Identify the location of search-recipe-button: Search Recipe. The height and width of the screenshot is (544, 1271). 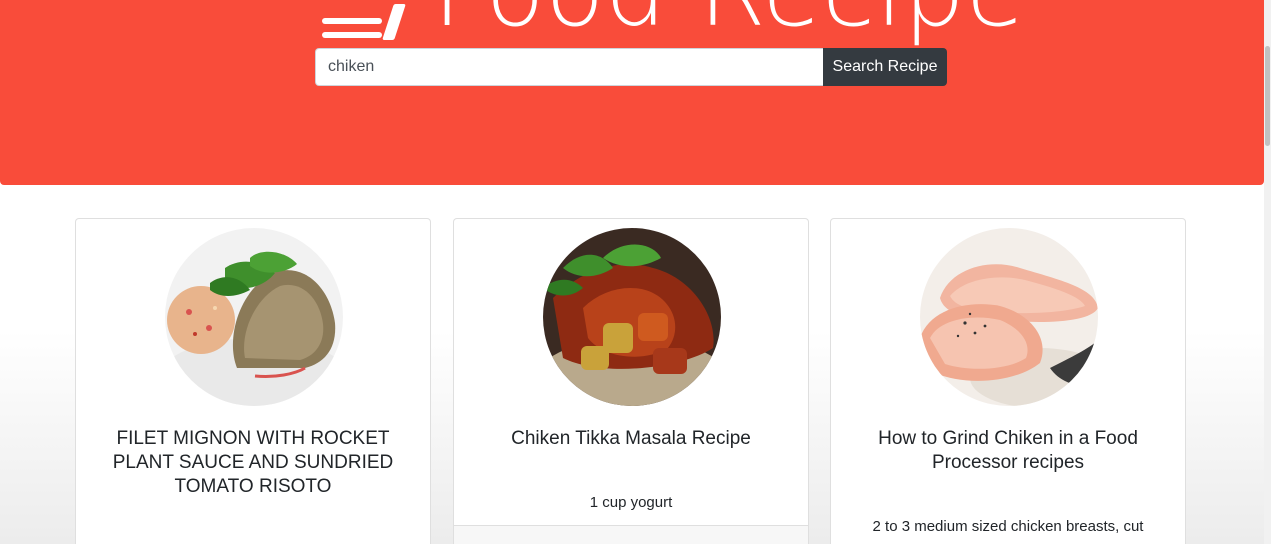
(885, 67).